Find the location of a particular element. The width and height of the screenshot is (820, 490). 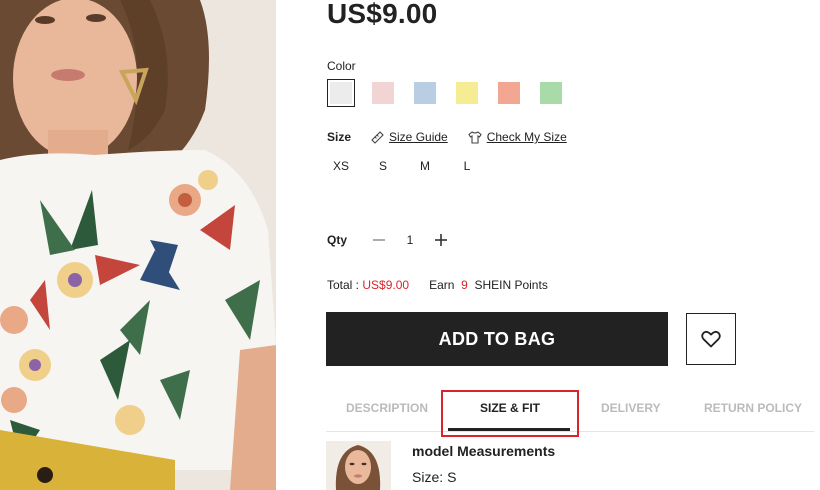

tab-description: DESCRIPTION is located at coordinates (387, 408).